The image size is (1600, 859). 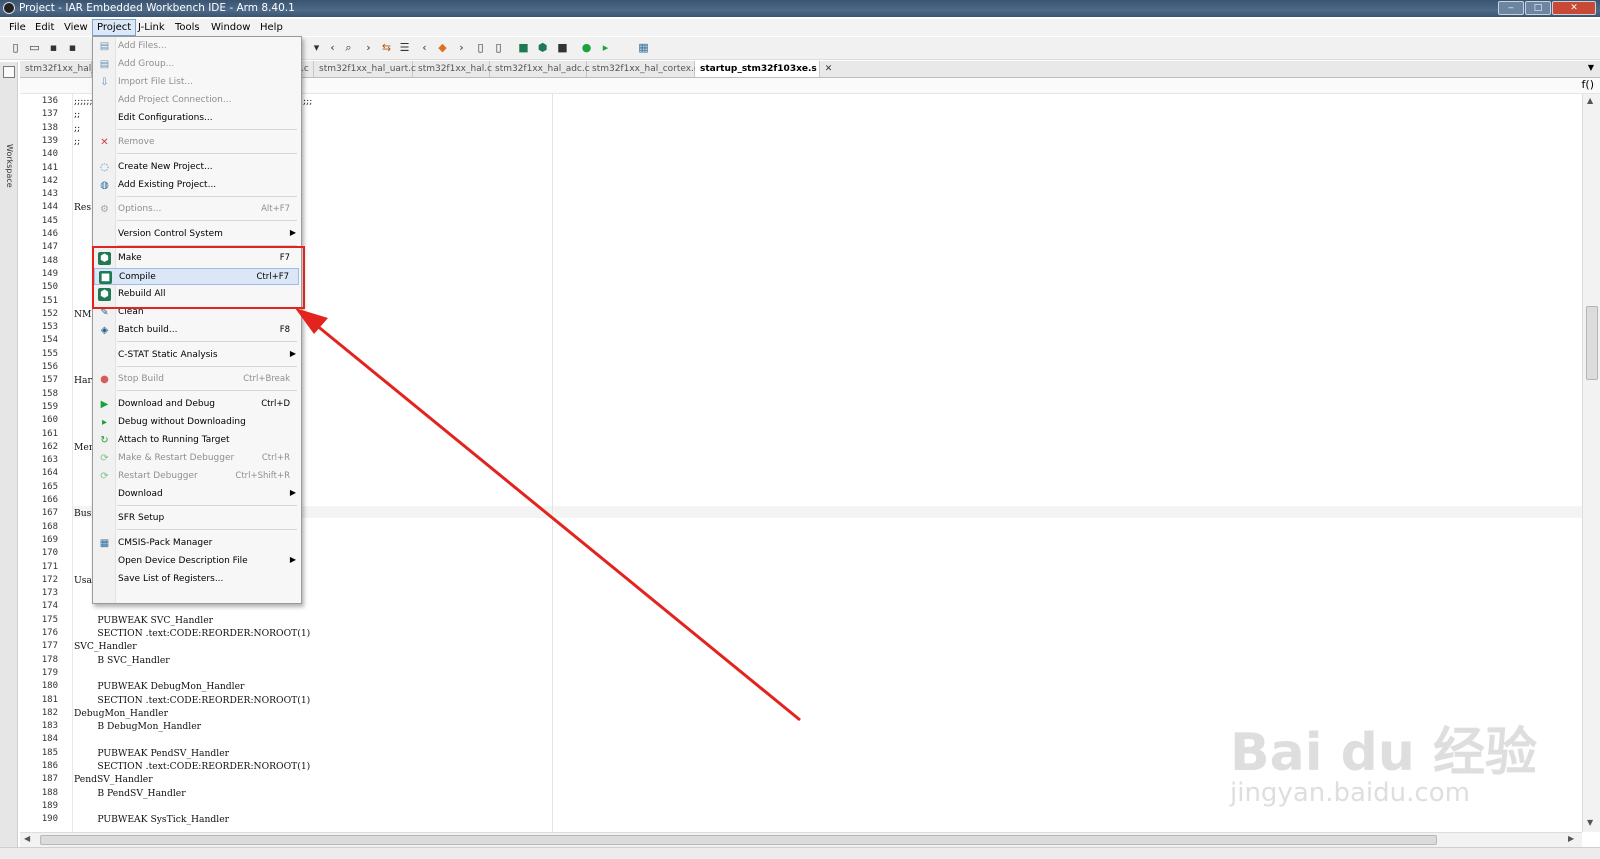 What do you see at coordinates (1383, 753) in the screenshot?
I see `watermark-brand: Bai du 经验` at bounding box center [1383, 753].